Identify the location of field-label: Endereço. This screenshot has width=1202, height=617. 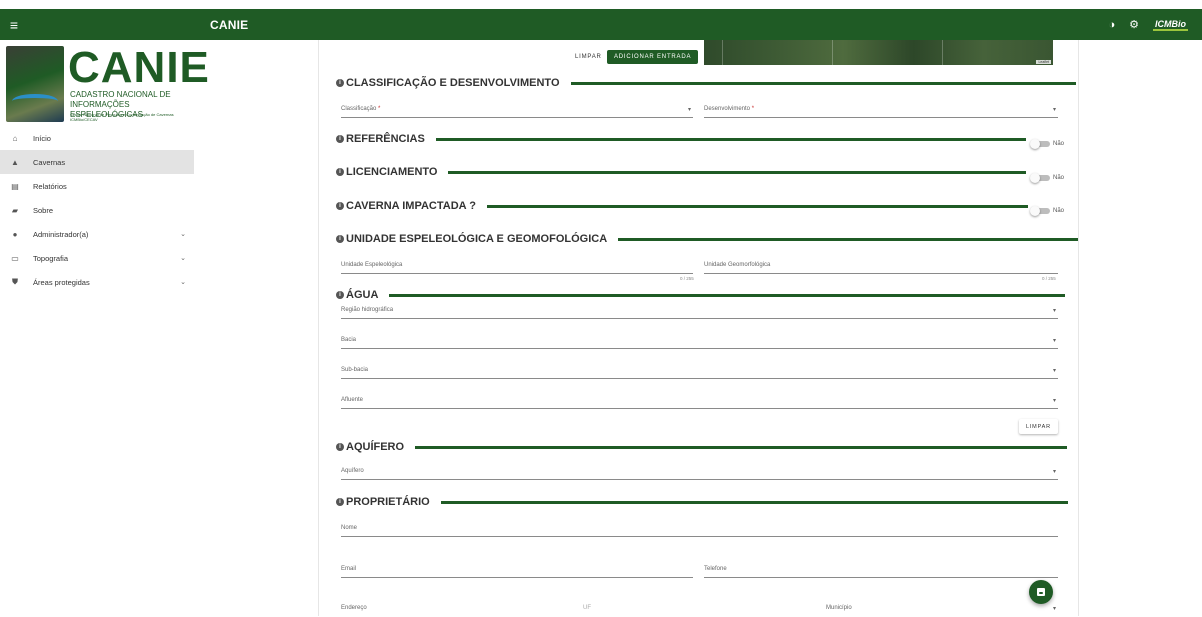
(354, 608).